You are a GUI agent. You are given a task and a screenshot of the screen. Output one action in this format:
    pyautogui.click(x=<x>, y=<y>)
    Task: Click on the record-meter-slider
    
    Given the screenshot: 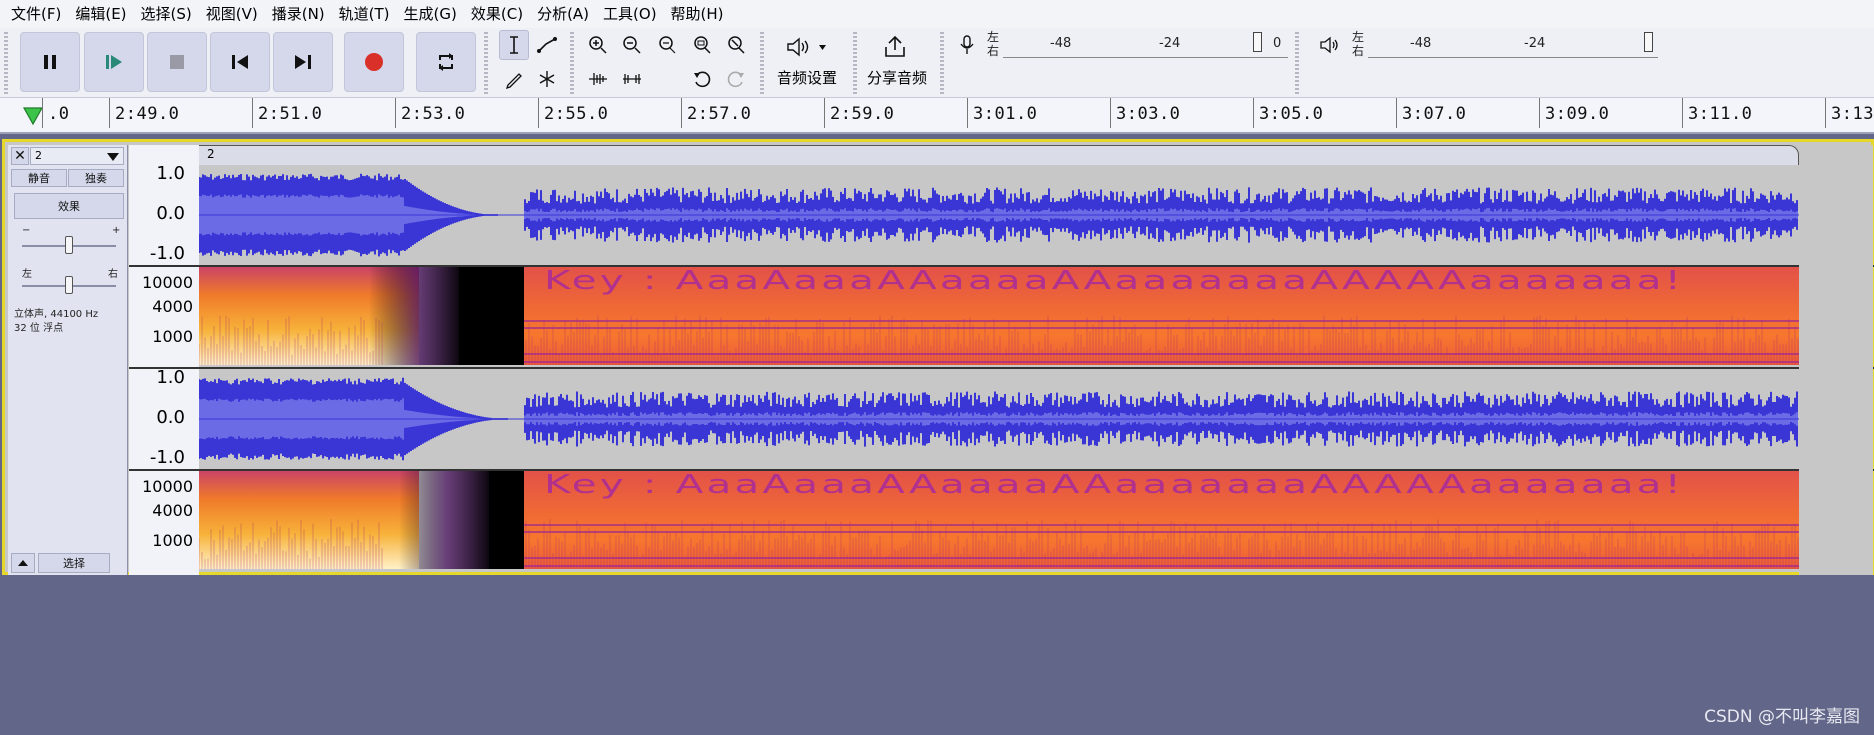 What is the action you would take?
    pyautogui.click(x=1257, y=42)
    